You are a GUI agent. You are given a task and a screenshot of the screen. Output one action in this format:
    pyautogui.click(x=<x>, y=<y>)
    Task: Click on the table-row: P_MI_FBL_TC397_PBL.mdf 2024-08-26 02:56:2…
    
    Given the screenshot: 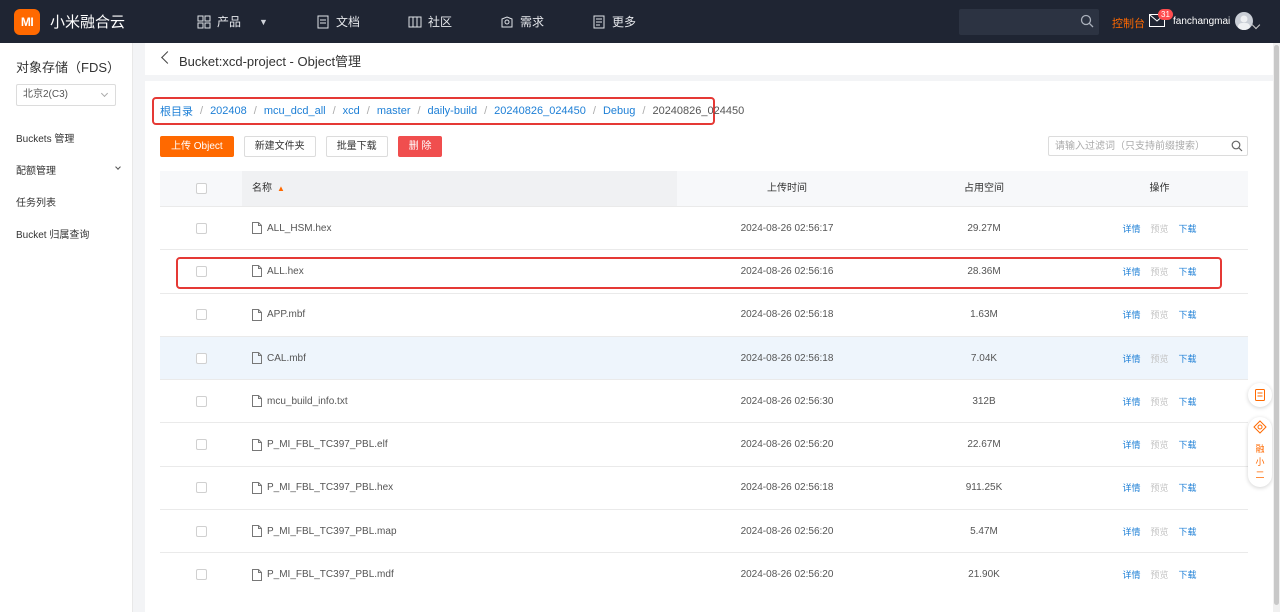 What is the action you would take?
    pyautogui.click(x=704, y=573)
    